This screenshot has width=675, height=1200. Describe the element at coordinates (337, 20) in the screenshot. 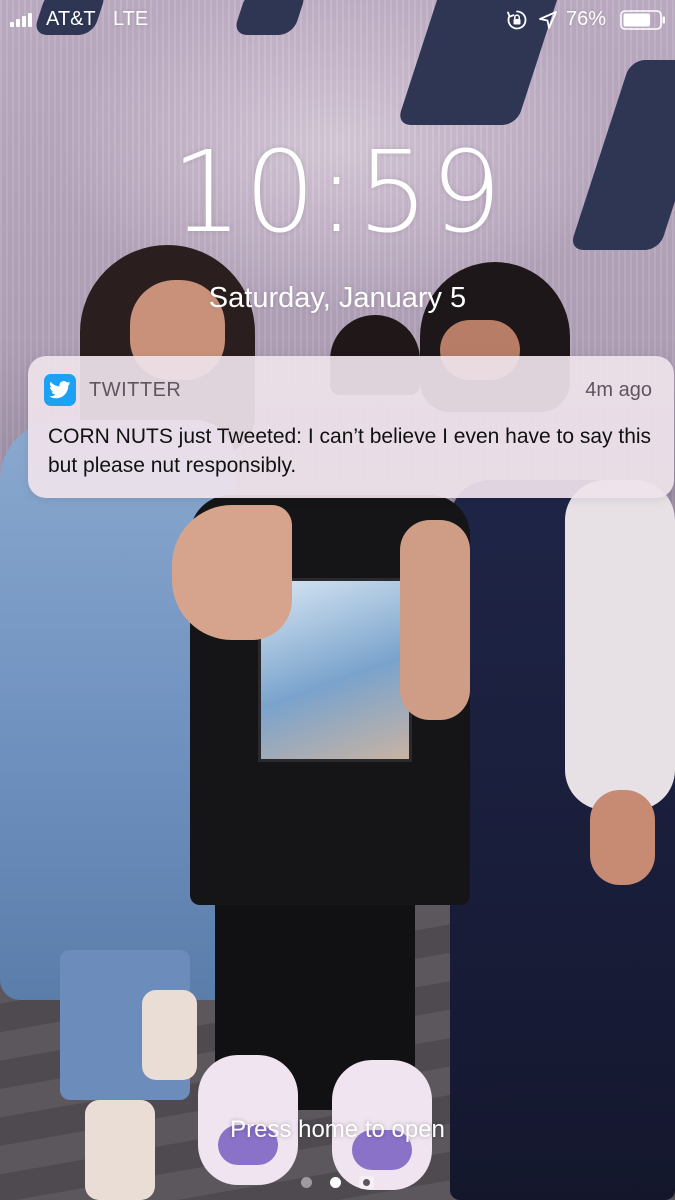

I see `status-bar: AT&T LTE 76%` at that location.